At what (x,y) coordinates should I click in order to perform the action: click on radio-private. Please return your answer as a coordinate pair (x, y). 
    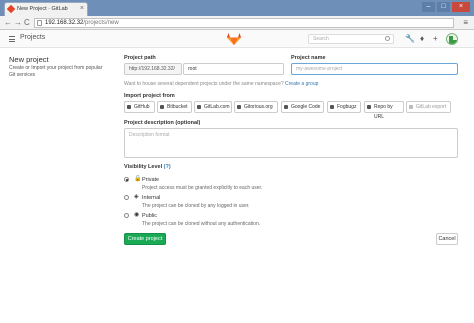
    Looking at the image, I should click on (126, 179).